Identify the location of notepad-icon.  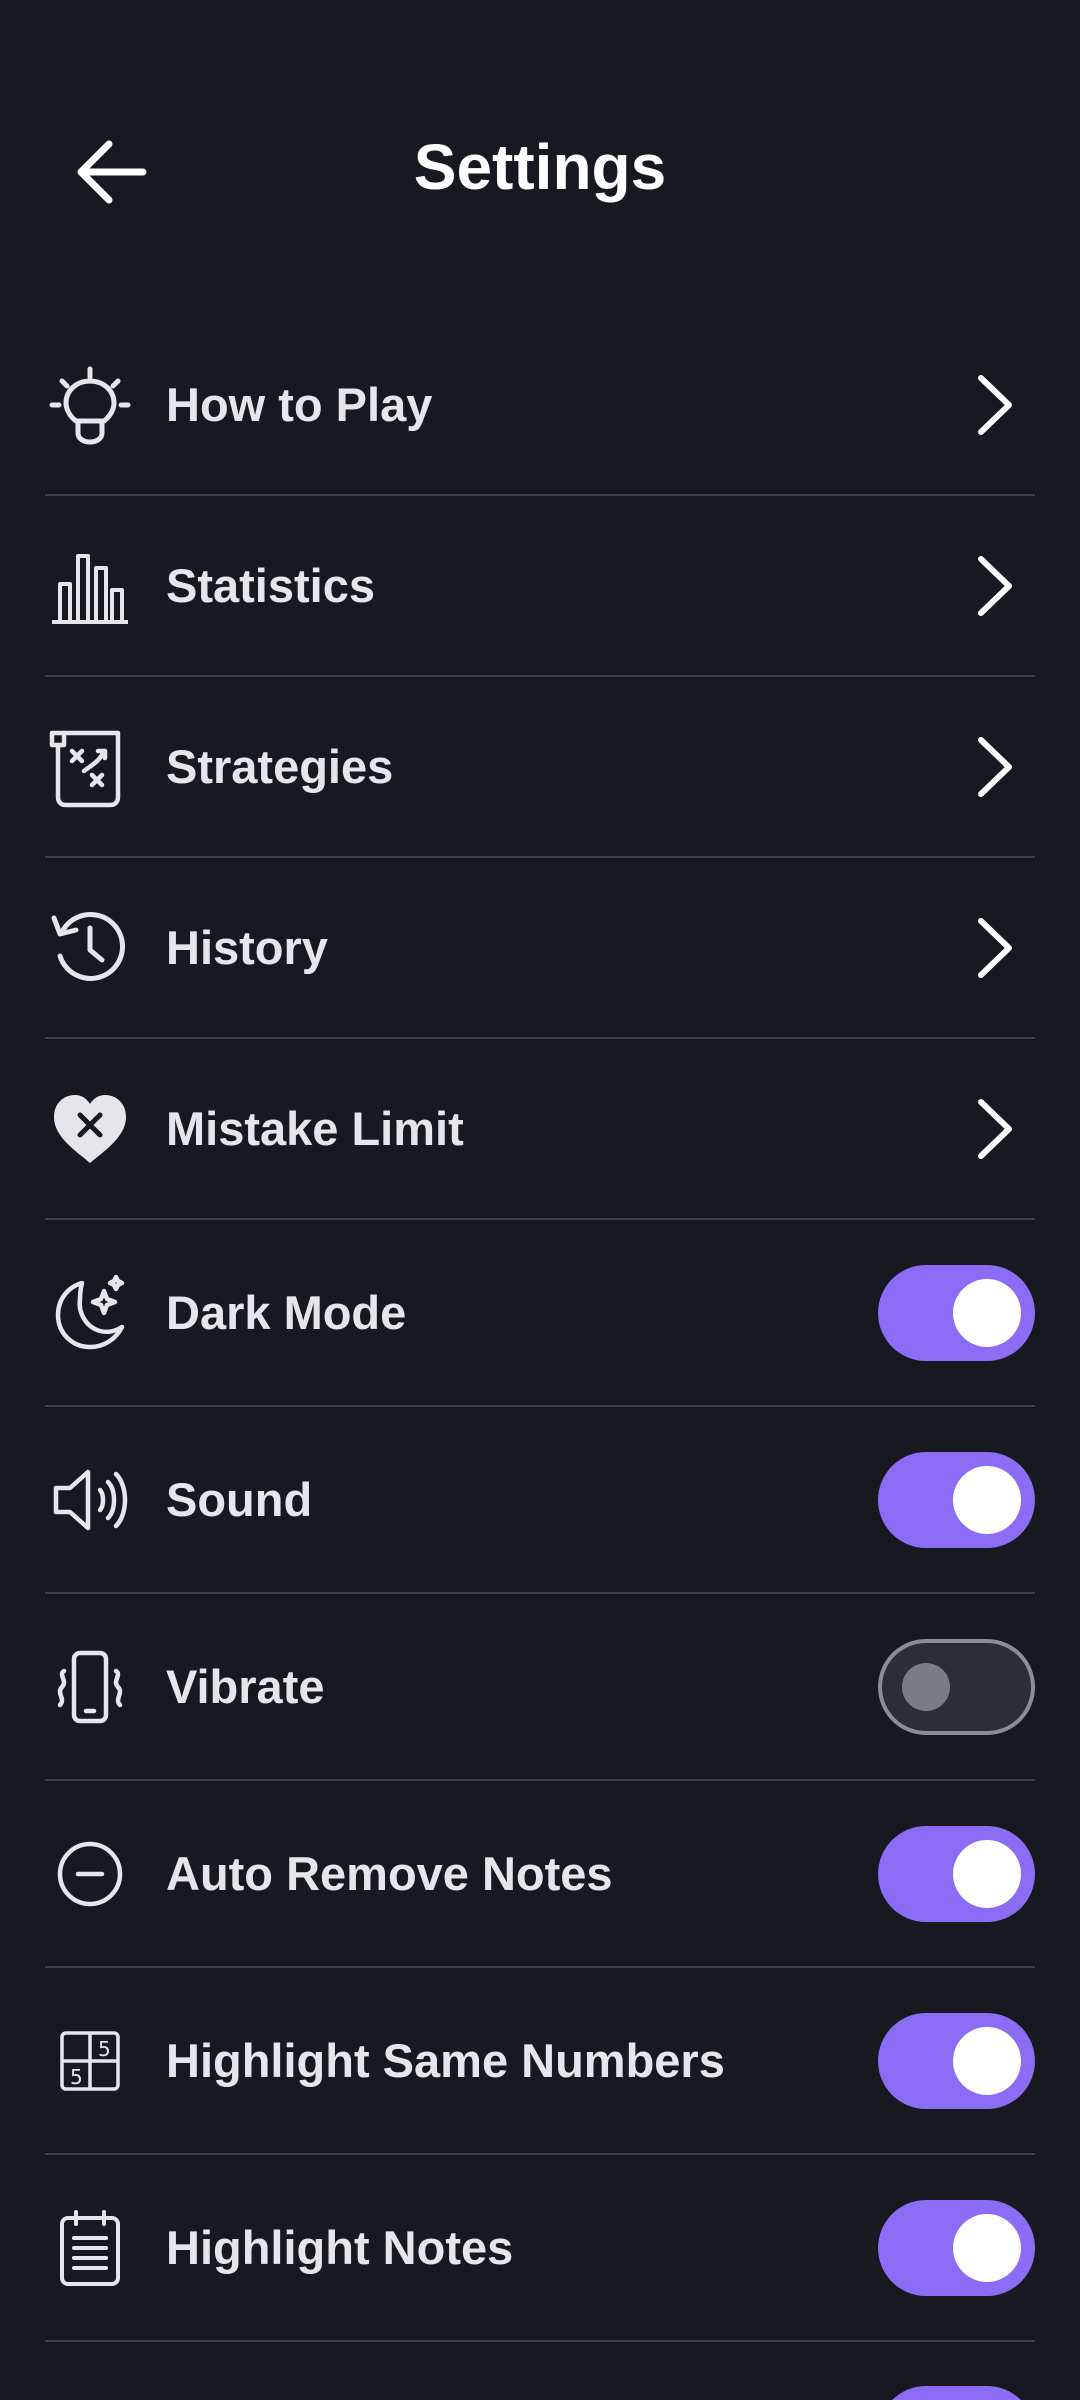
(90, 2248).